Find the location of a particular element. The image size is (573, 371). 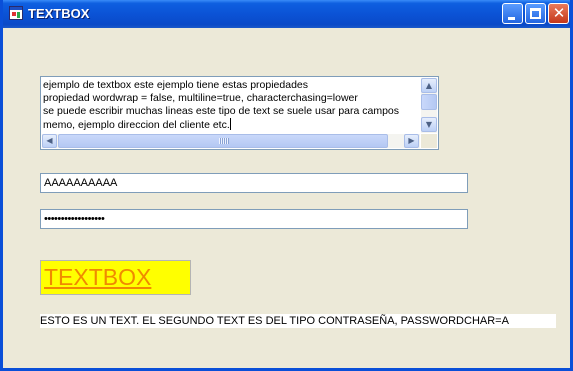

maximize-icon is located at coordinates (535, 13).